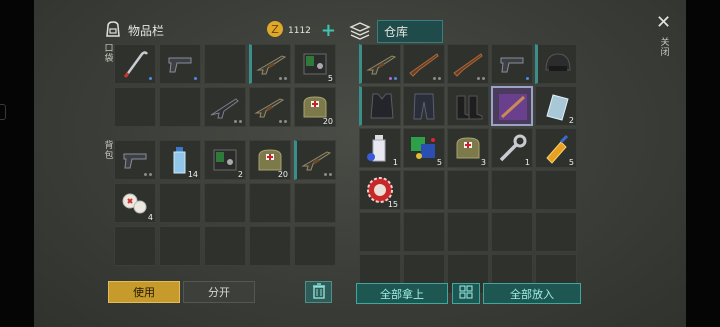 The image size is (720, 327). What do you see at coordinates (17, 163) in the screenshot?
I see `left-letterbox` at bounding box center [17, 163].